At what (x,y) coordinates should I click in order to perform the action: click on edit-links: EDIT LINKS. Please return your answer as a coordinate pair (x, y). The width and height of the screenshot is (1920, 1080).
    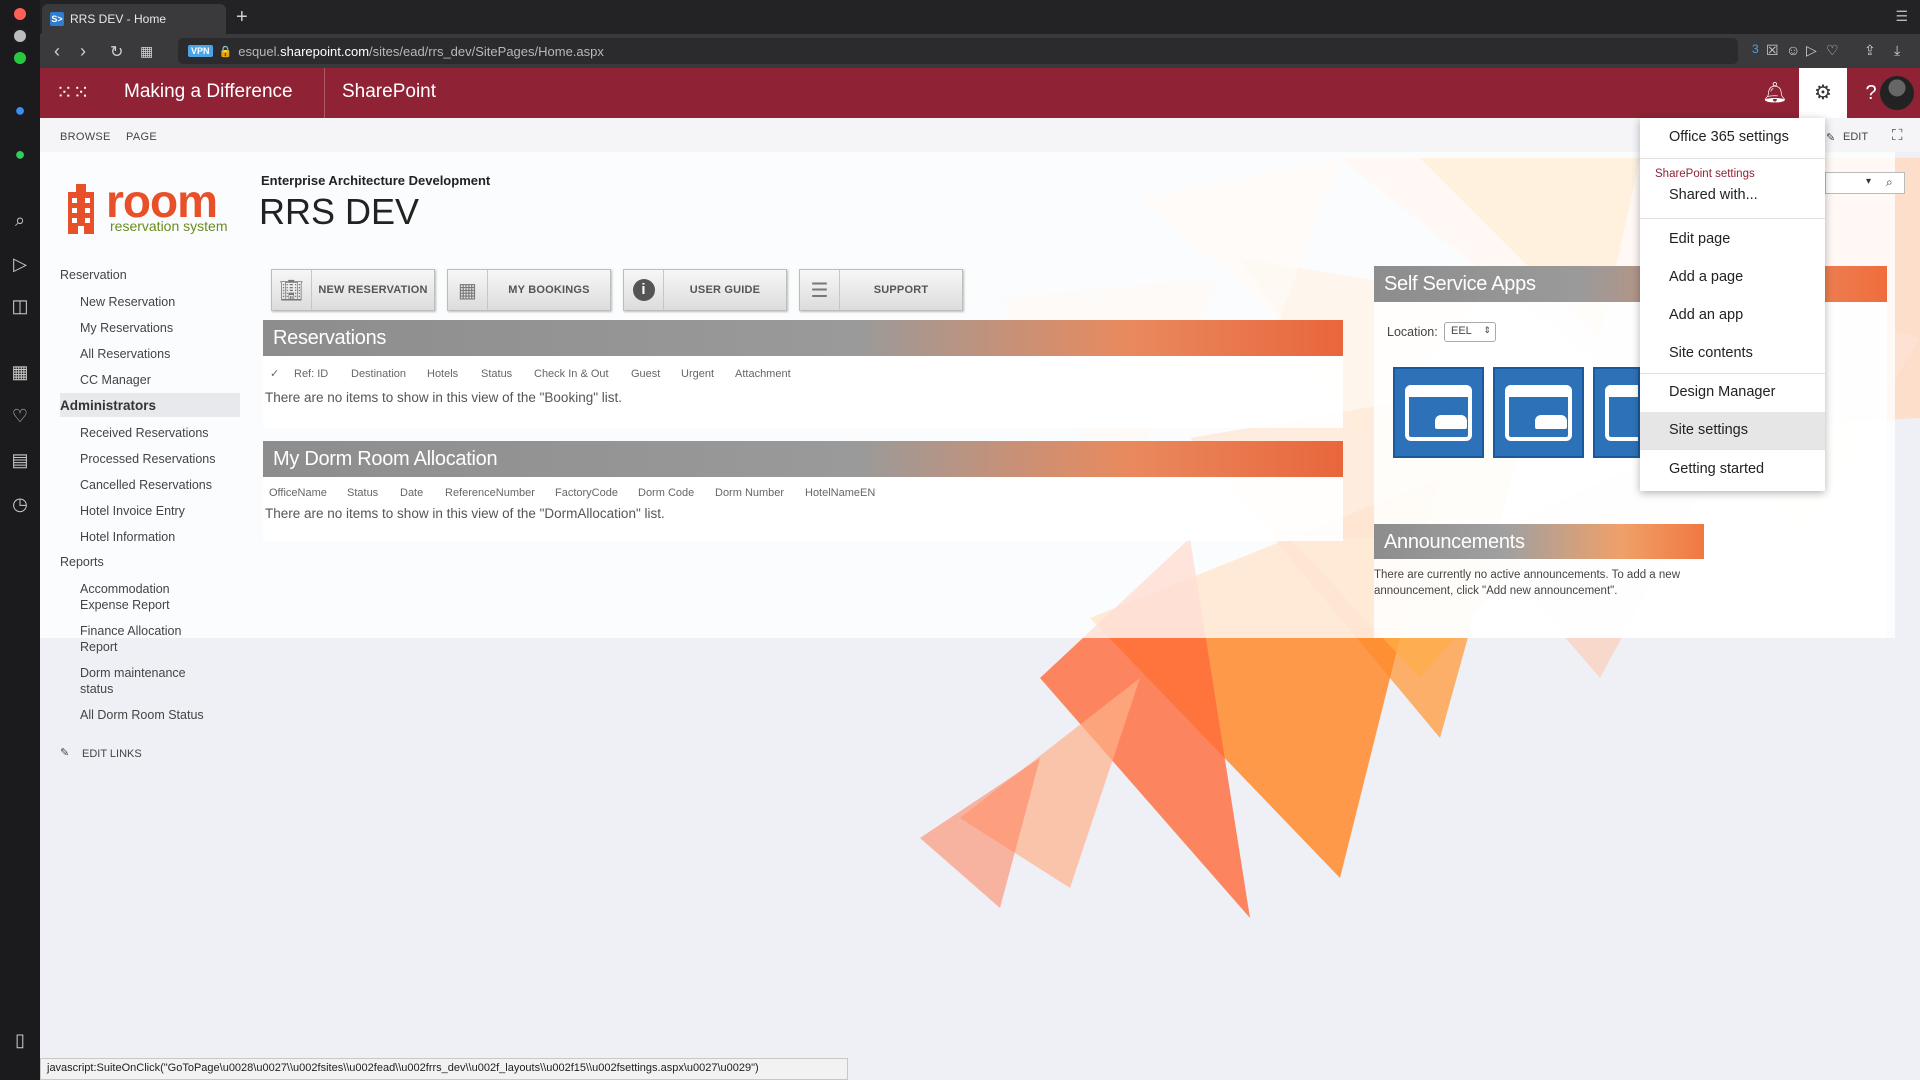
    Looking at the image, I should click on (112, 754).